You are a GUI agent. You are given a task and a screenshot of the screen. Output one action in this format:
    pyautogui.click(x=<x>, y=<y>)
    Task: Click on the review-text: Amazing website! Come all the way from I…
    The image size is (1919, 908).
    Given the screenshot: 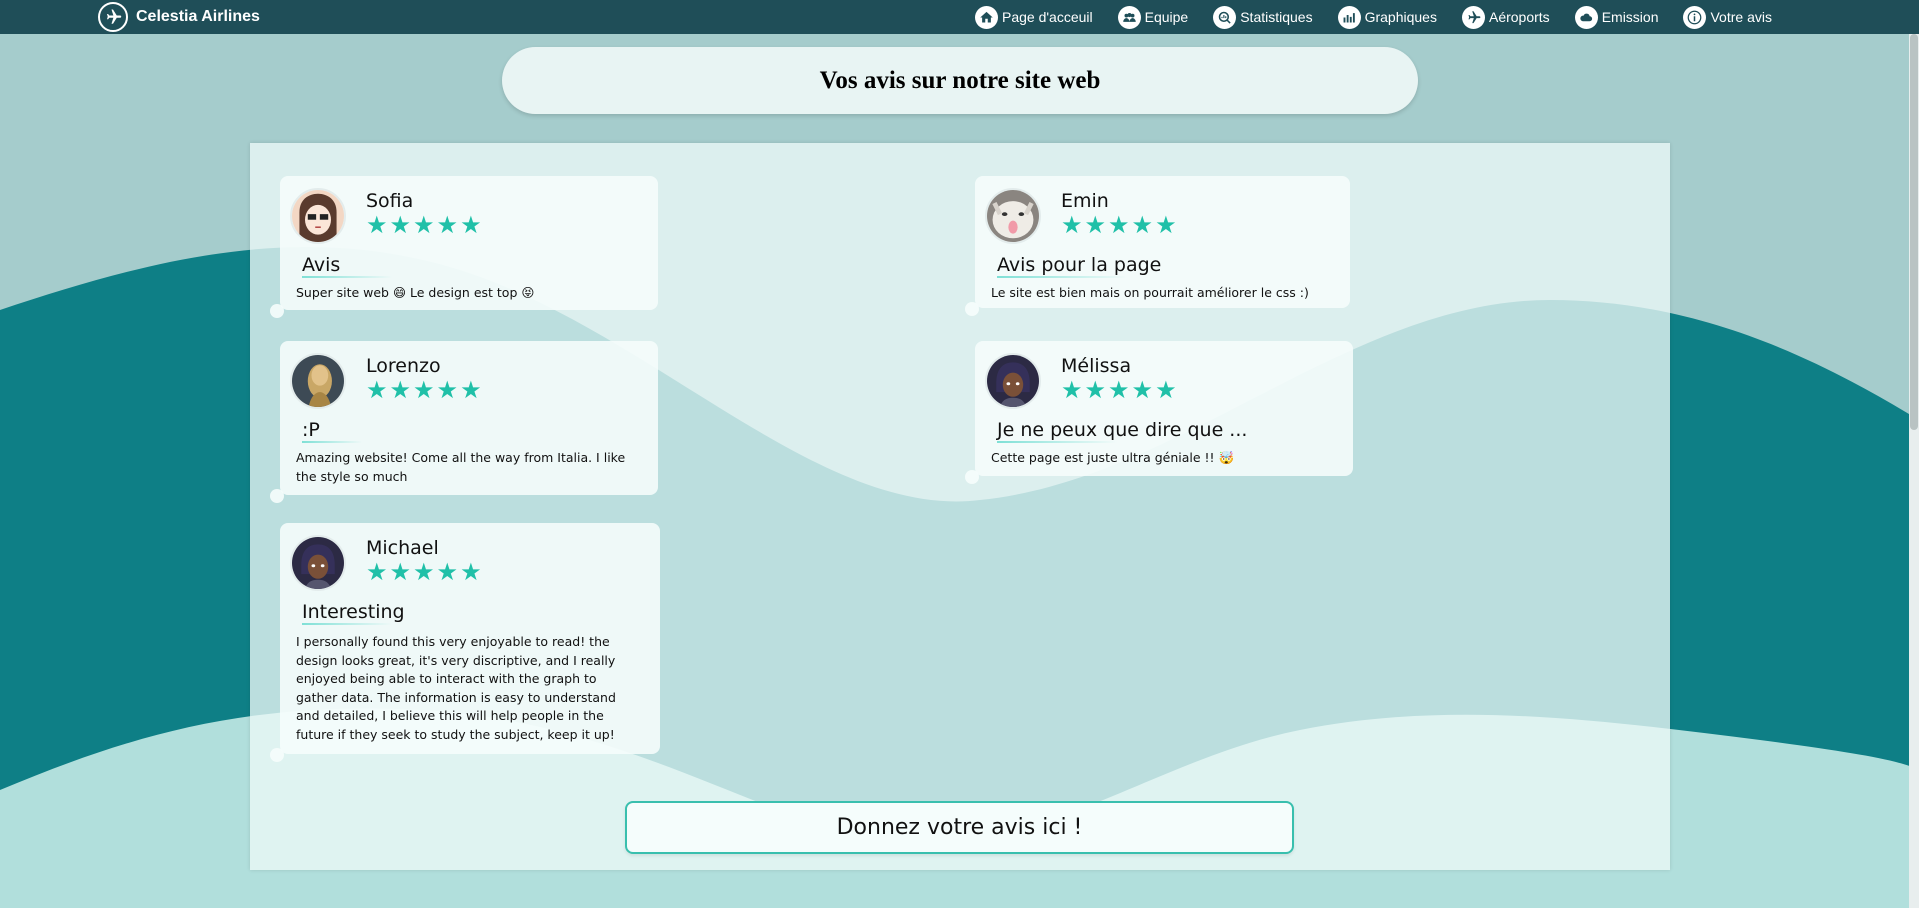 What is the action you would take?
    pyautogui.click(x=461, y=467)
    